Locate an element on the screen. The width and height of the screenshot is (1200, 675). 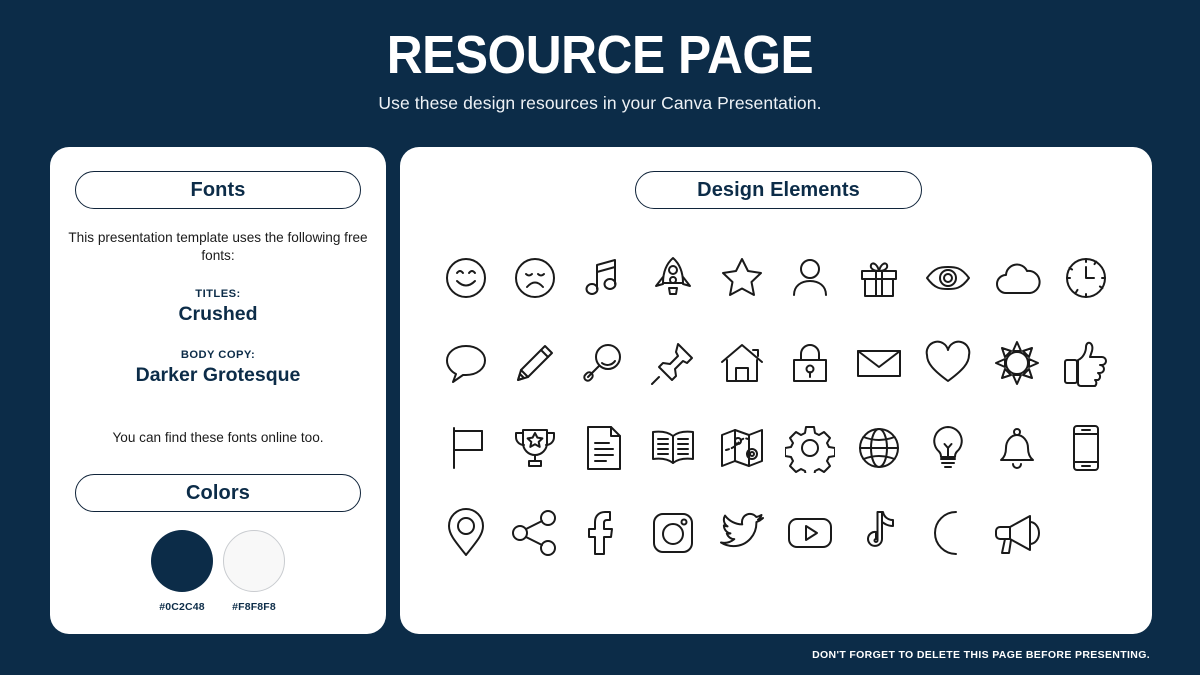
color-swatch-list: #0C2C48 #F8F8F8 is located at coordinates (218, 571).